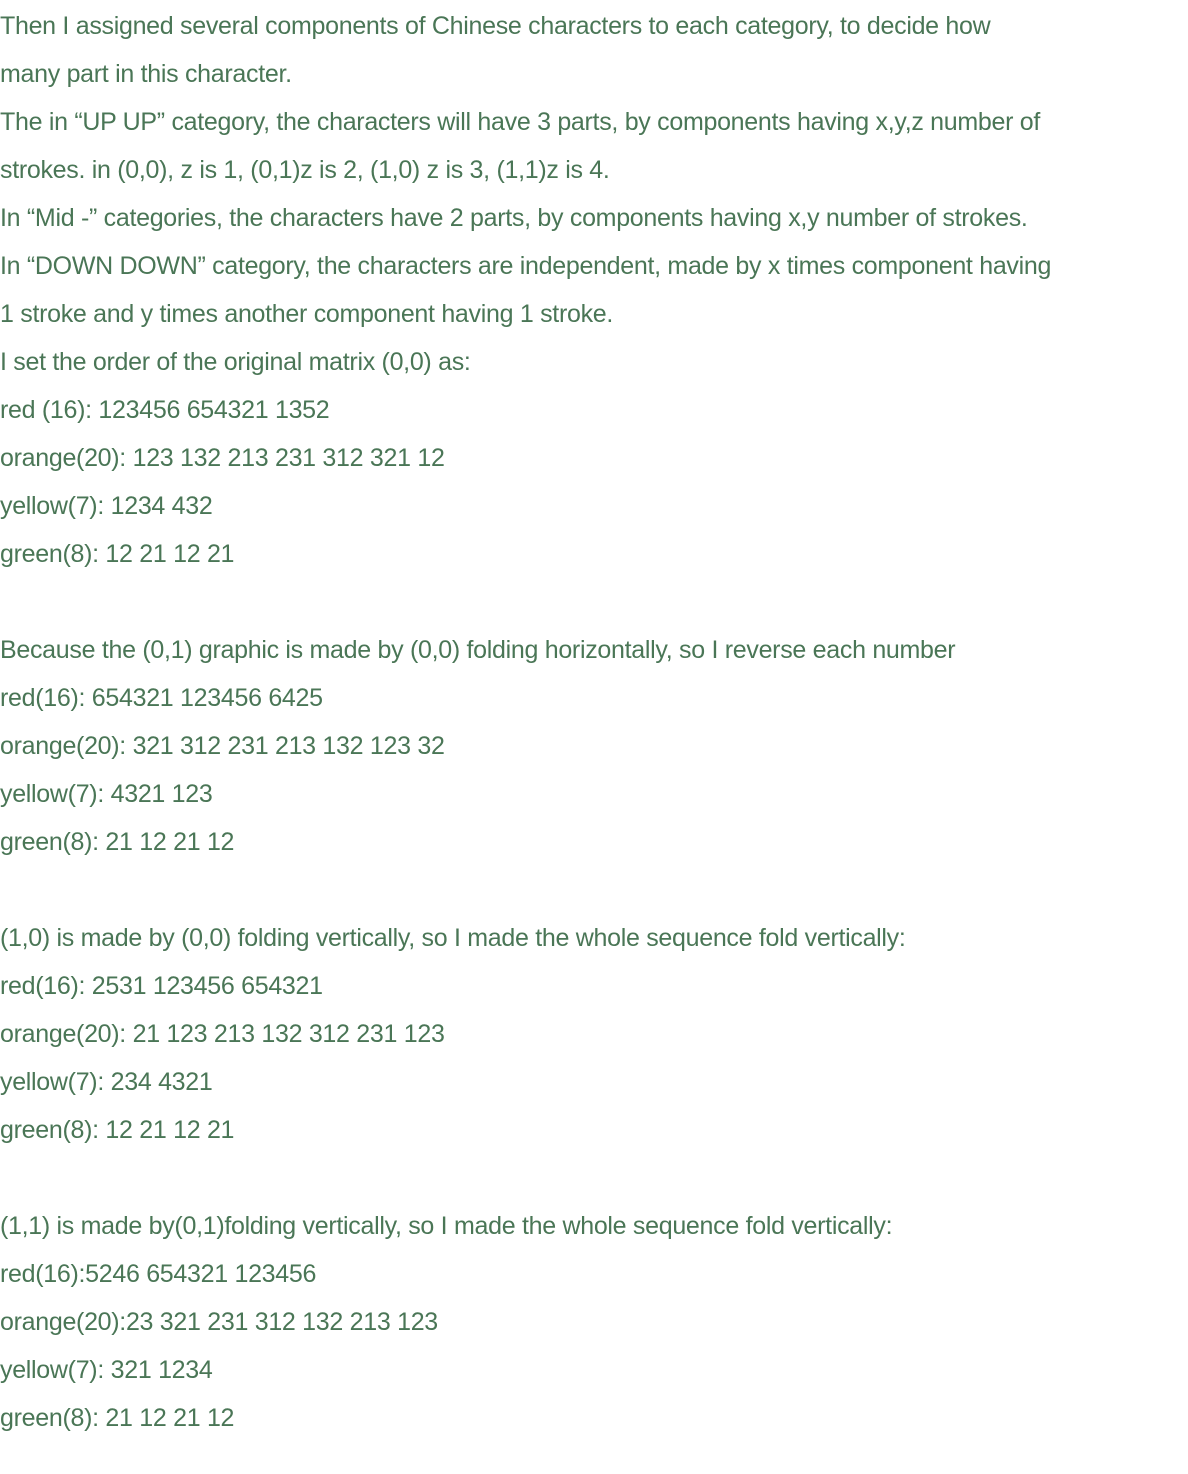 The image size is (1188, 1474). Describe the element at coordinates (161, 698) in the screenshot. I see `sequence-row-red: red(16): 654321 123456 6425` at that location.